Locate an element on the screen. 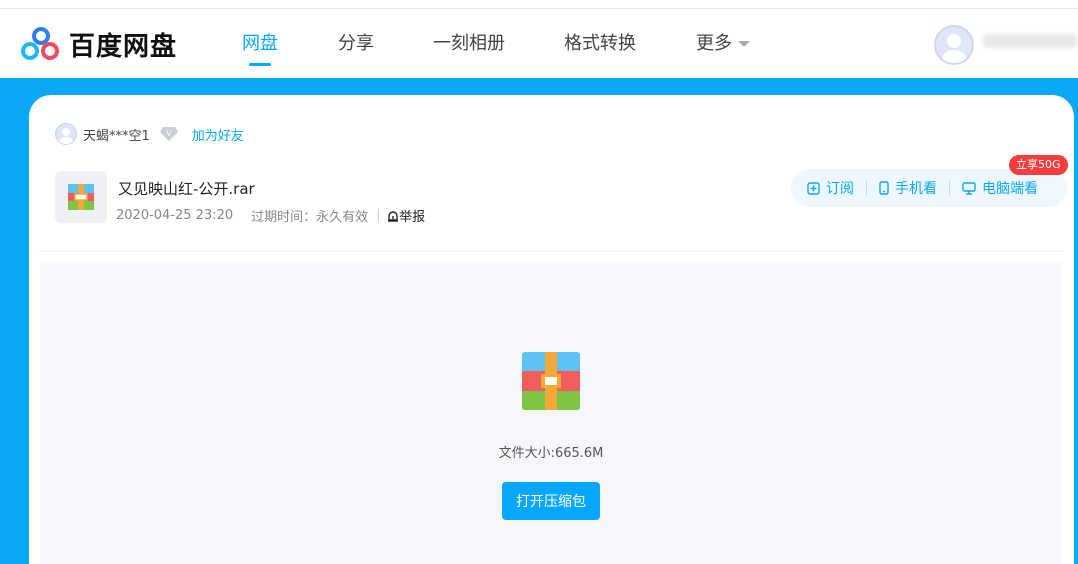  subscribe-icon is located at coordinates (813, 188).